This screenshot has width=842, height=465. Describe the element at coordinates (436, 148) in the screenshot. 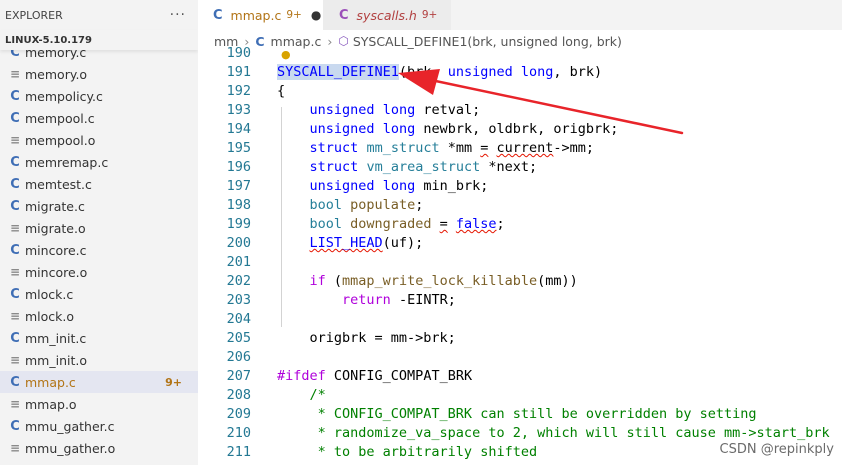

I see `line-code: struct mm_struct *mm = current->mm;` at that location.